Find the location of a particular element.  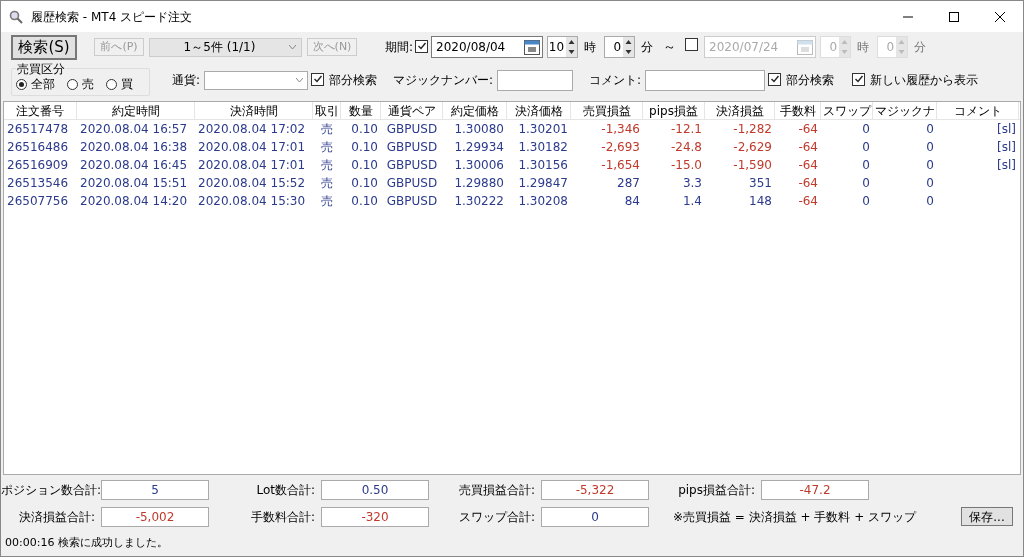

total-label: ポジション数合計: is located at coordinates (51, 490).